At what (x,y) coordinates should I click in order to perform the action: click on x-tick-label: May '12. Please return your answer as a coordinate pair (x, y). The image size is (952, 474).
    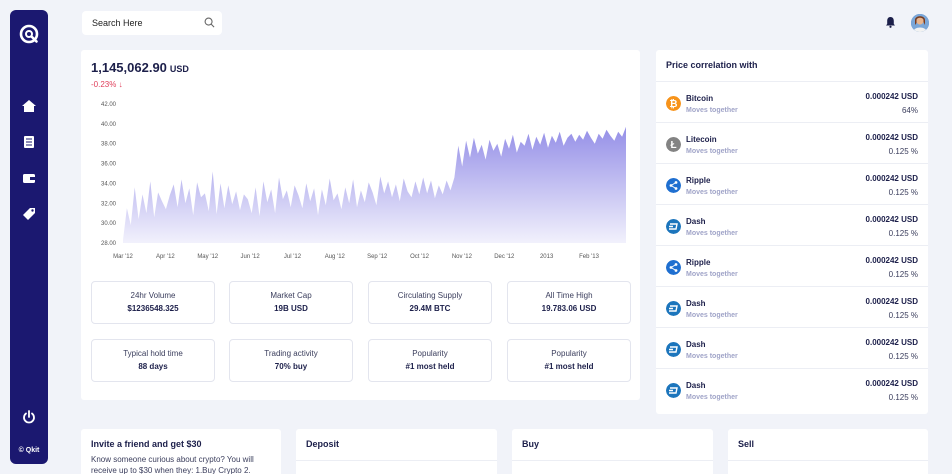
    Looking at the image, I should click on (207, 257).